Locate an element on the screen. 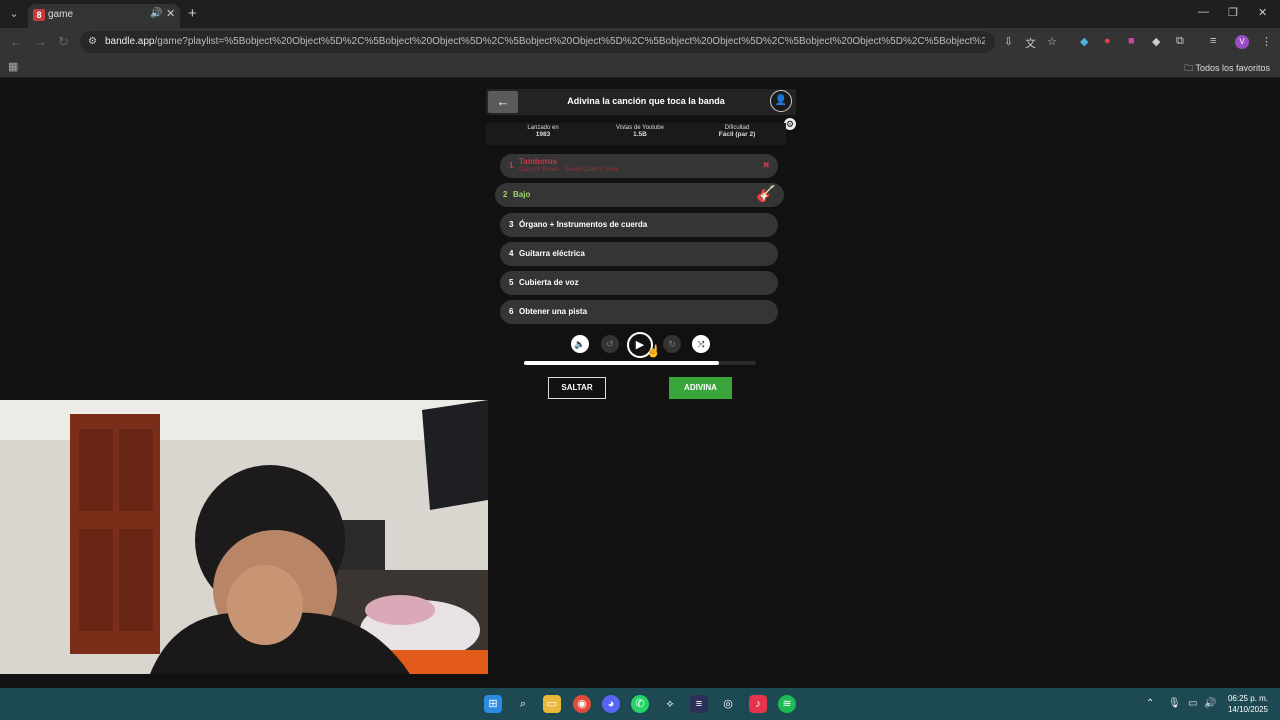 The width and height of the screenshot is (1280, 720). skip-button: SALTAR is located at coordinates (577, 388).